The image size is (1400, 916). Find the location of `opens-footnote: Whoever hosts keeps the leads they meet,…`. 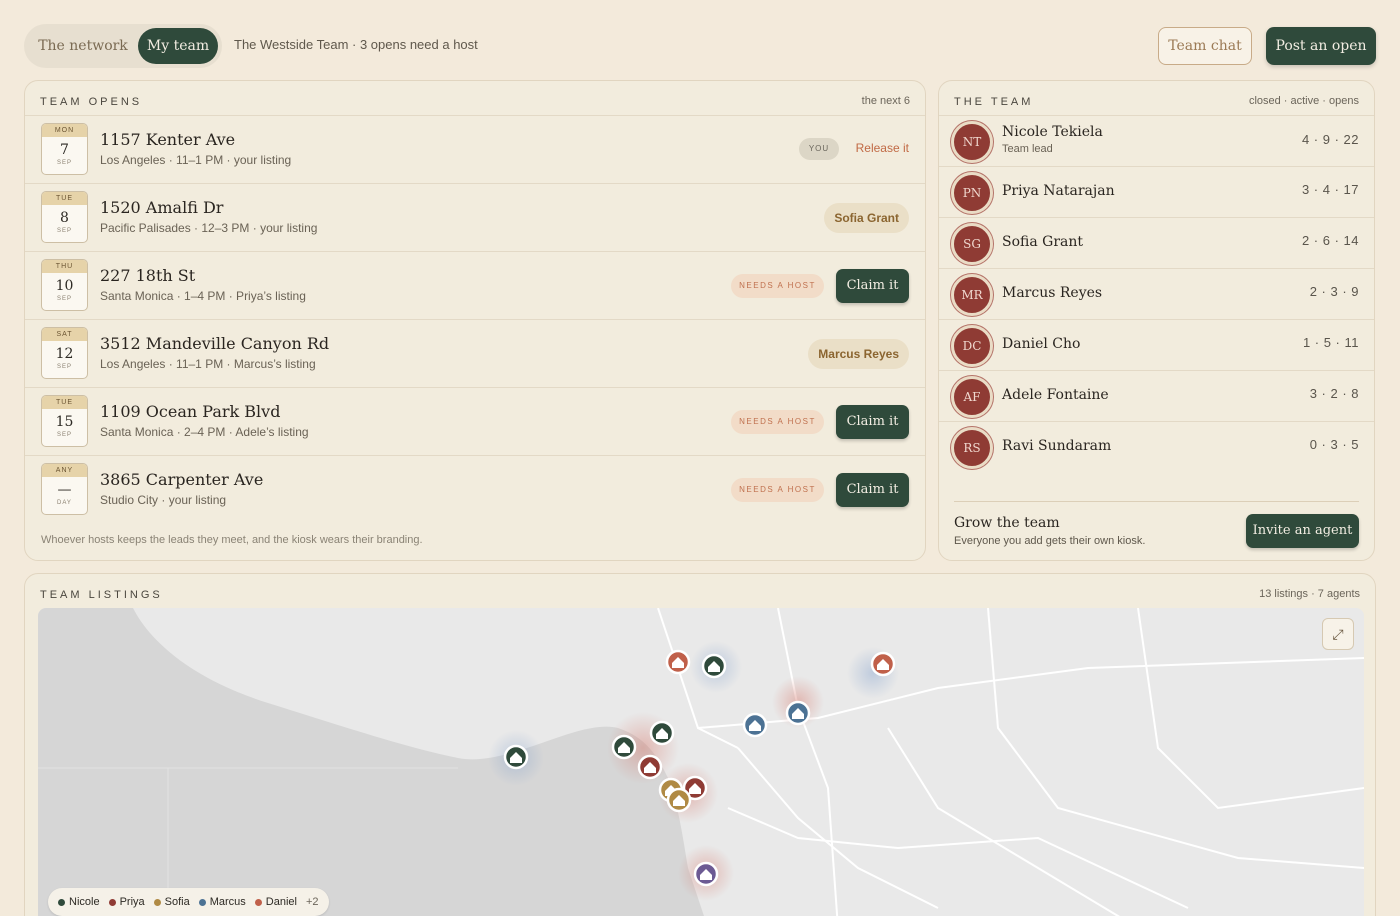

opens-footnote: Whoever hosts keeps the leads they meet,… is located at coordinates (232, 540).